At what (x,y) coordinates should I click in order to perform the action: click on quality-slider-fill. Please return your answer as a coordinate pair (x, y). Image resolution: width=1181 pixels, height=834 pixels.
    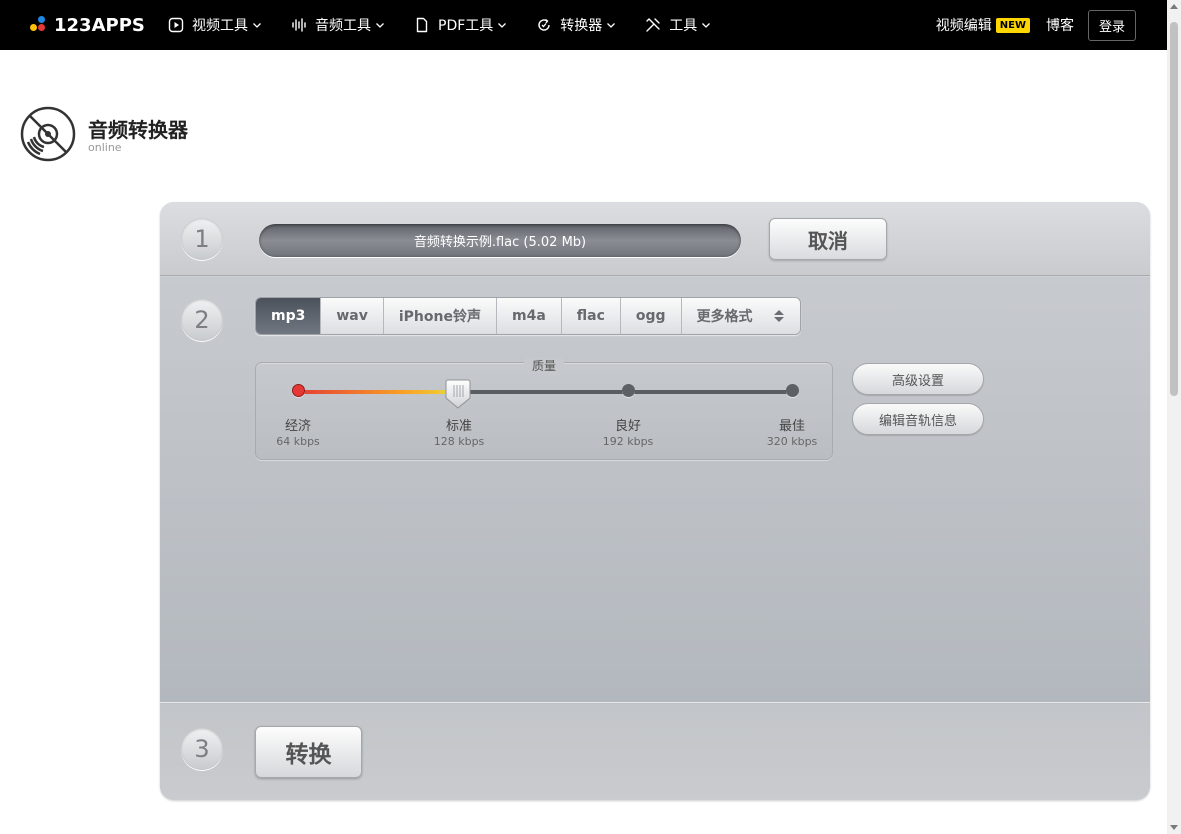
    Looking at the image, I should click on (378, 392).